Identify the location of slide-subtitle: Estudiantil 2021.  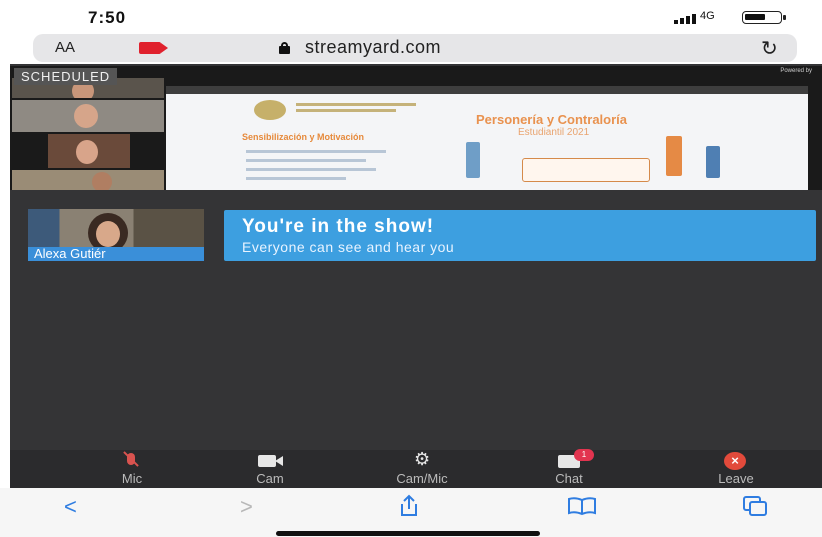
(554, 132).